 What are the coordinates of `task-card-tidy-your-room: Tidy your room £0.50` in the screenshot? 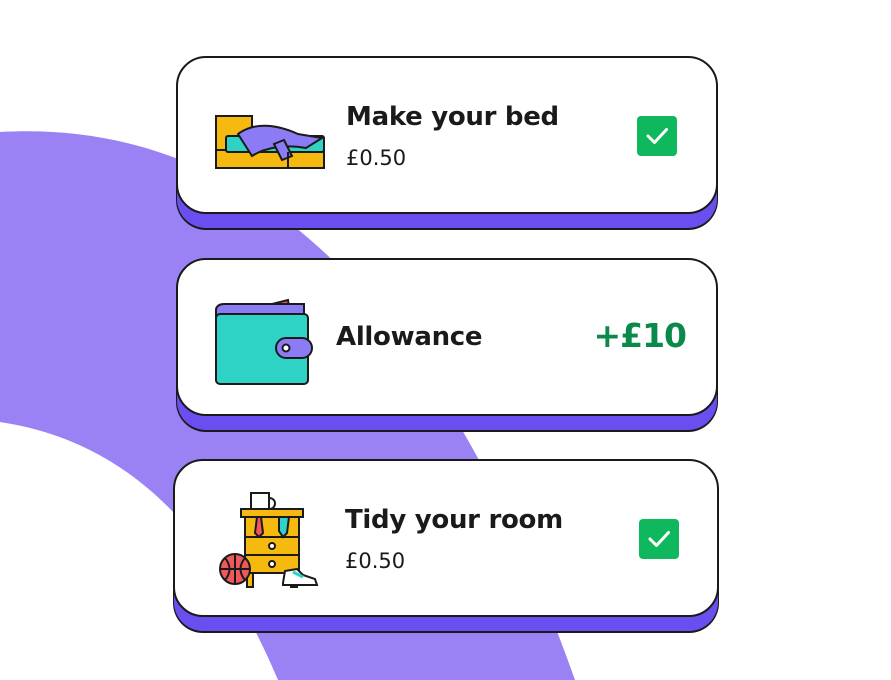 It's located at (446, 538).